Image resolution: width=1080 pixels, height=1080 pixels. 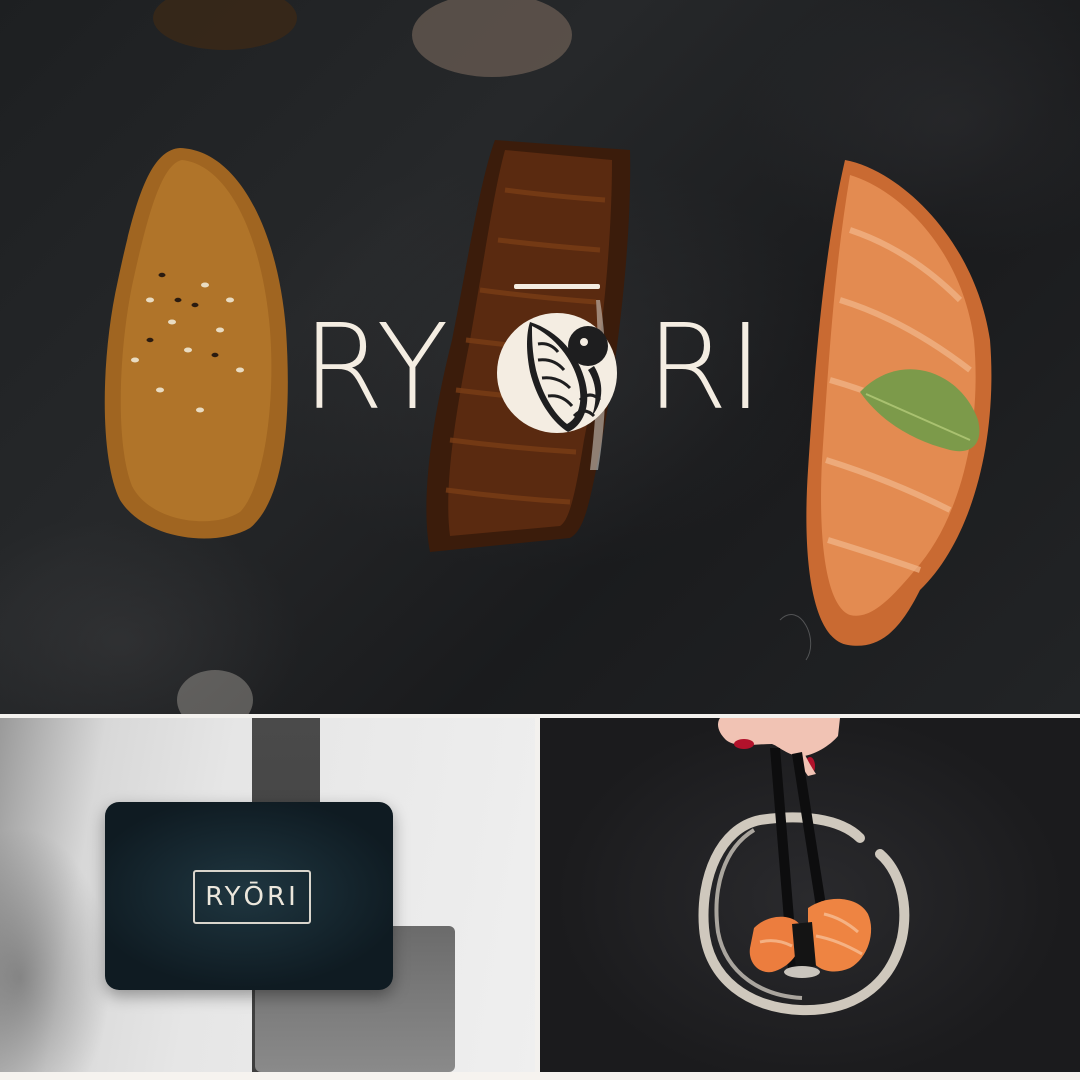 I want to click on chopsticks-illustration, so click(x=804, y=867).